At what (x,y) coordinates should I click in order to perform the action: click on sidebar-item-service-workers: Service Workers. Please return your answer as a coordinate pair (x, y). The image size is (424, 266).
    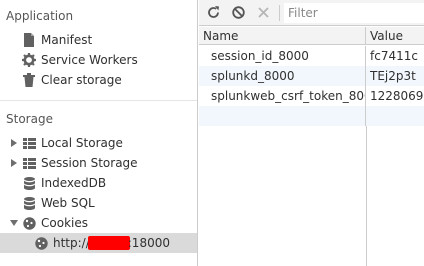
    Looking at the image, I should click on (98, 60).